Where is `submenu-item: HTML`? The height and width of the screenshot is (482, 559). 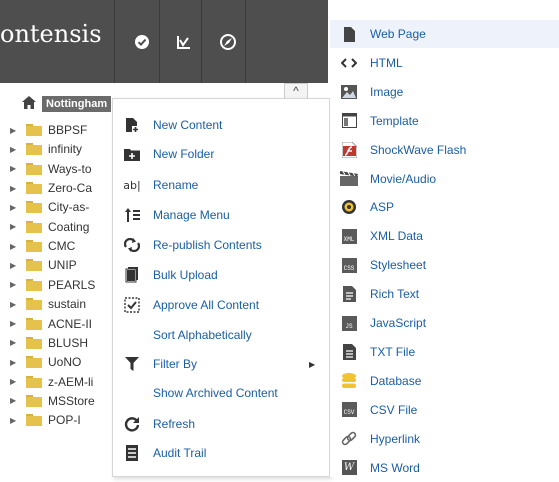
submenu-item: HTML is located at coordinates (444, 63).